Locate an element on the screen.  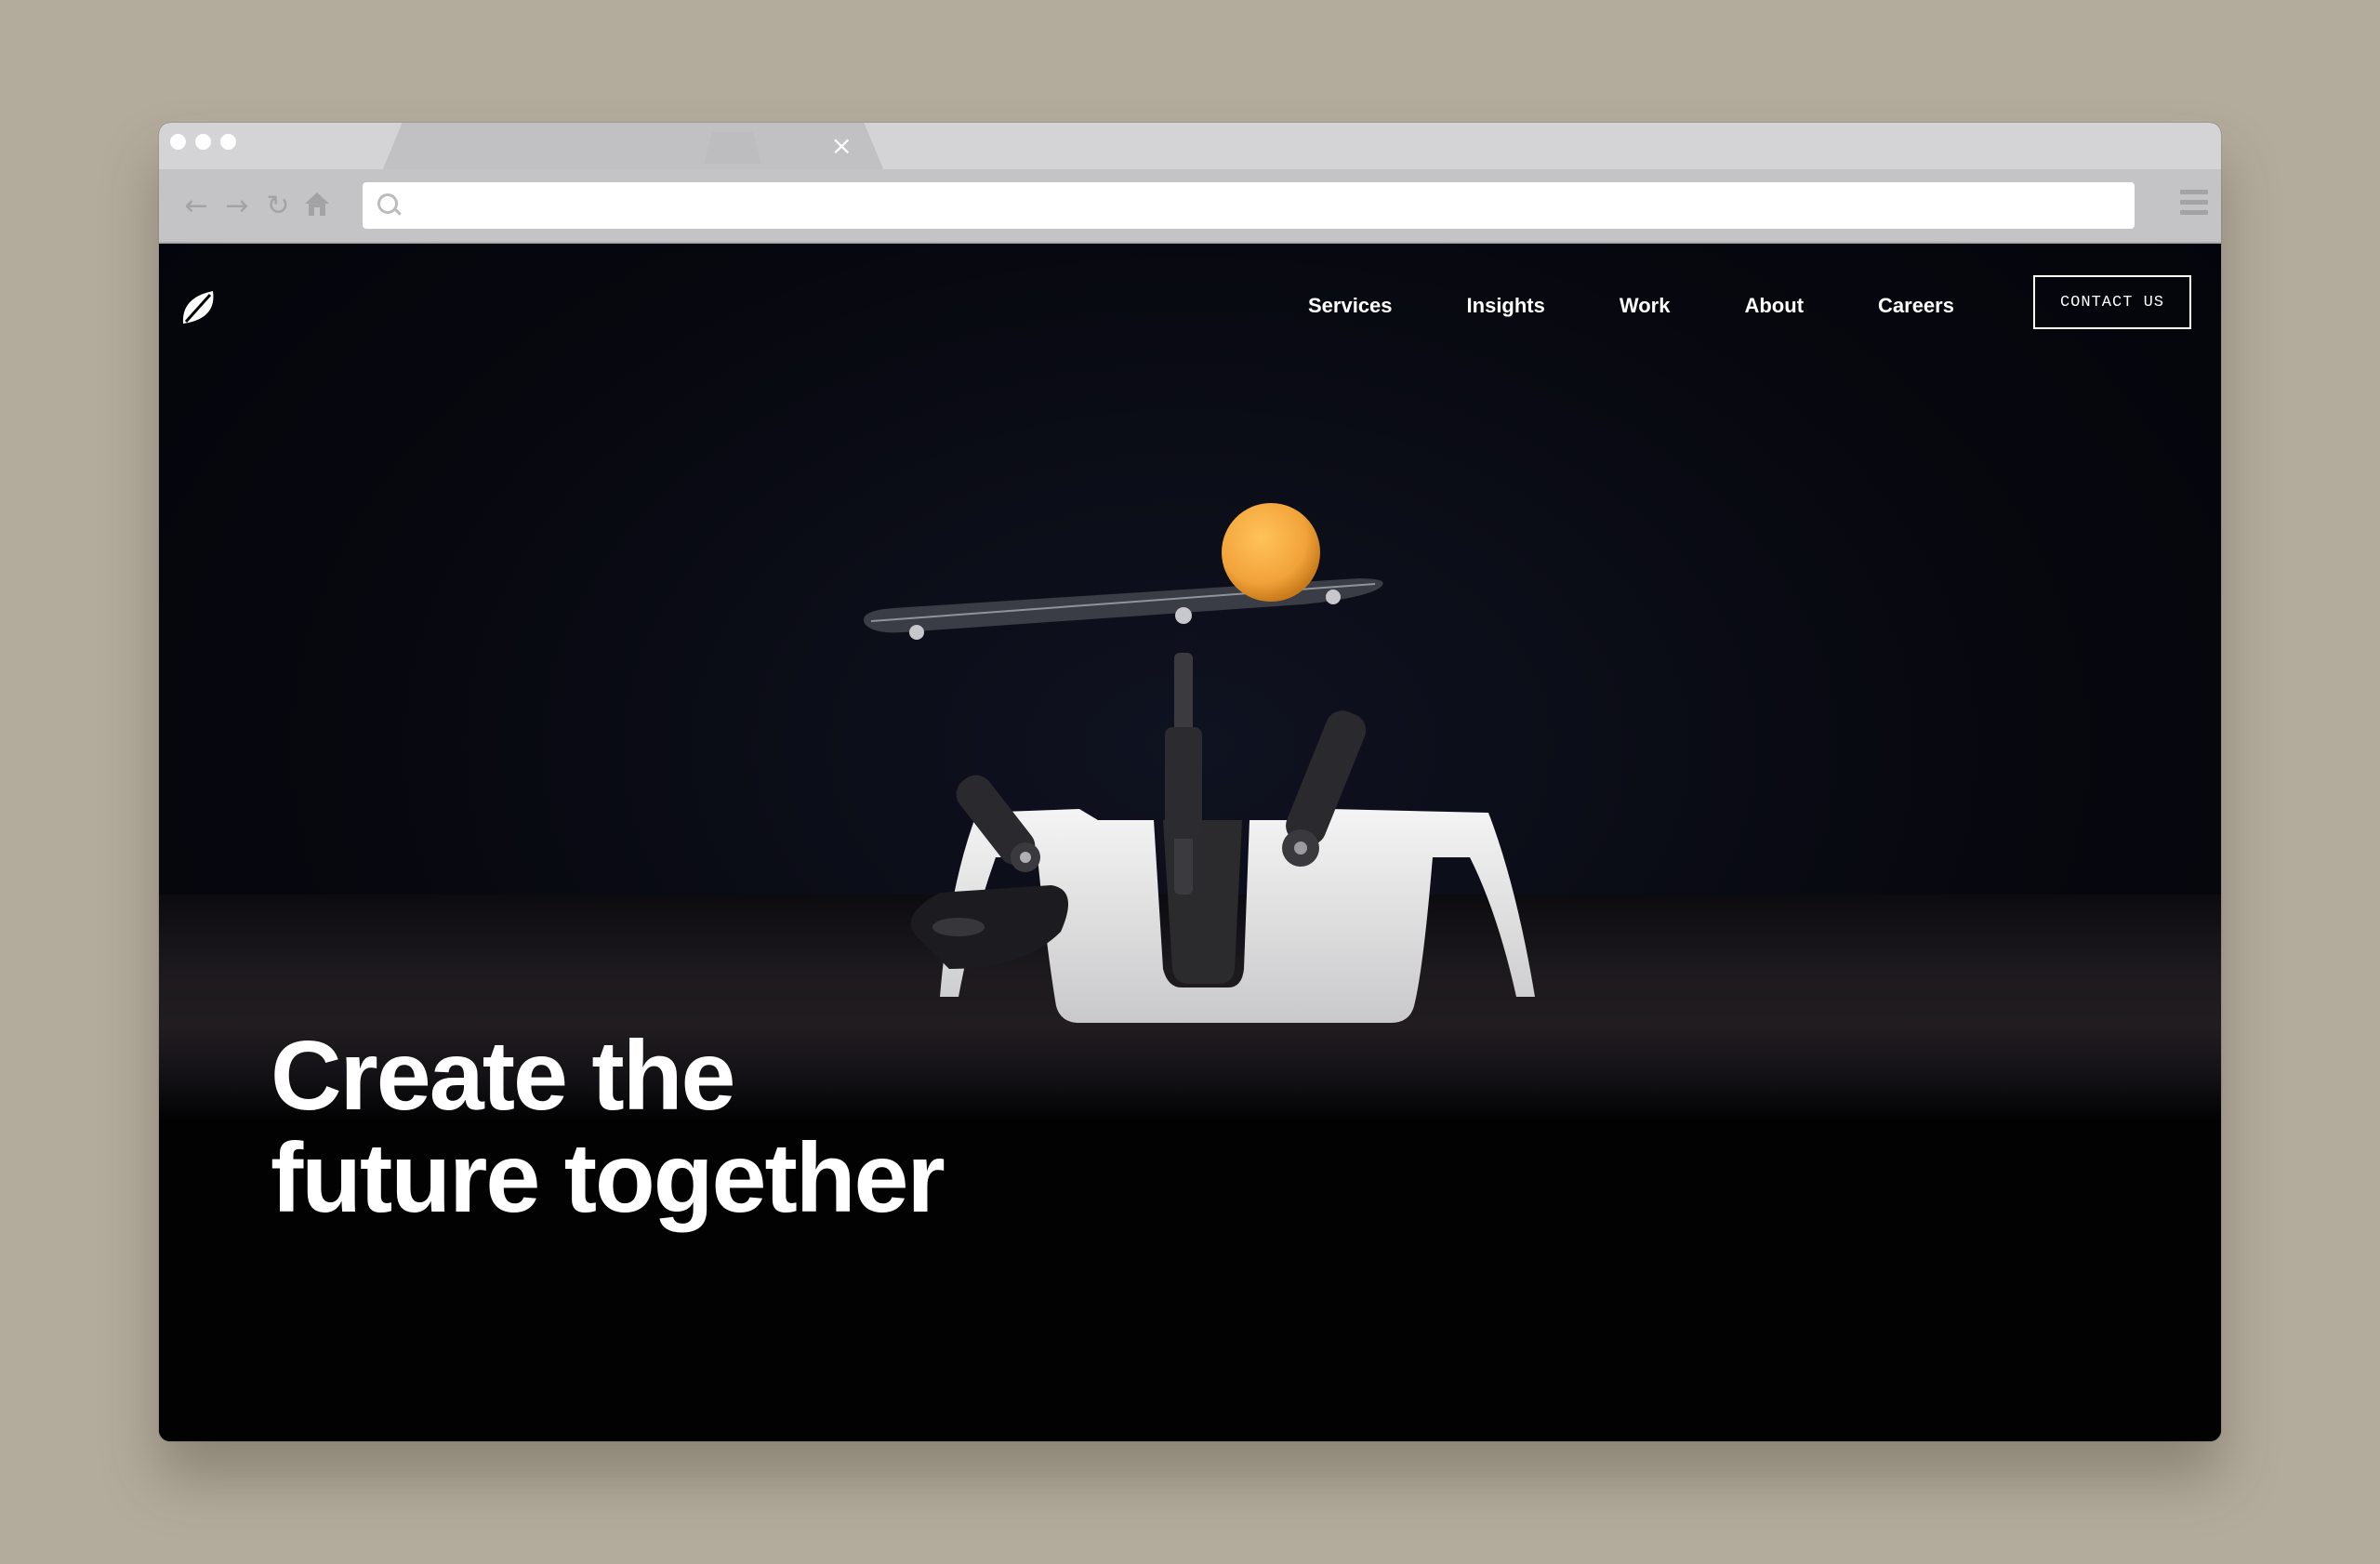
hero-headline: Create the future together is located at coordinates (608, 1127).